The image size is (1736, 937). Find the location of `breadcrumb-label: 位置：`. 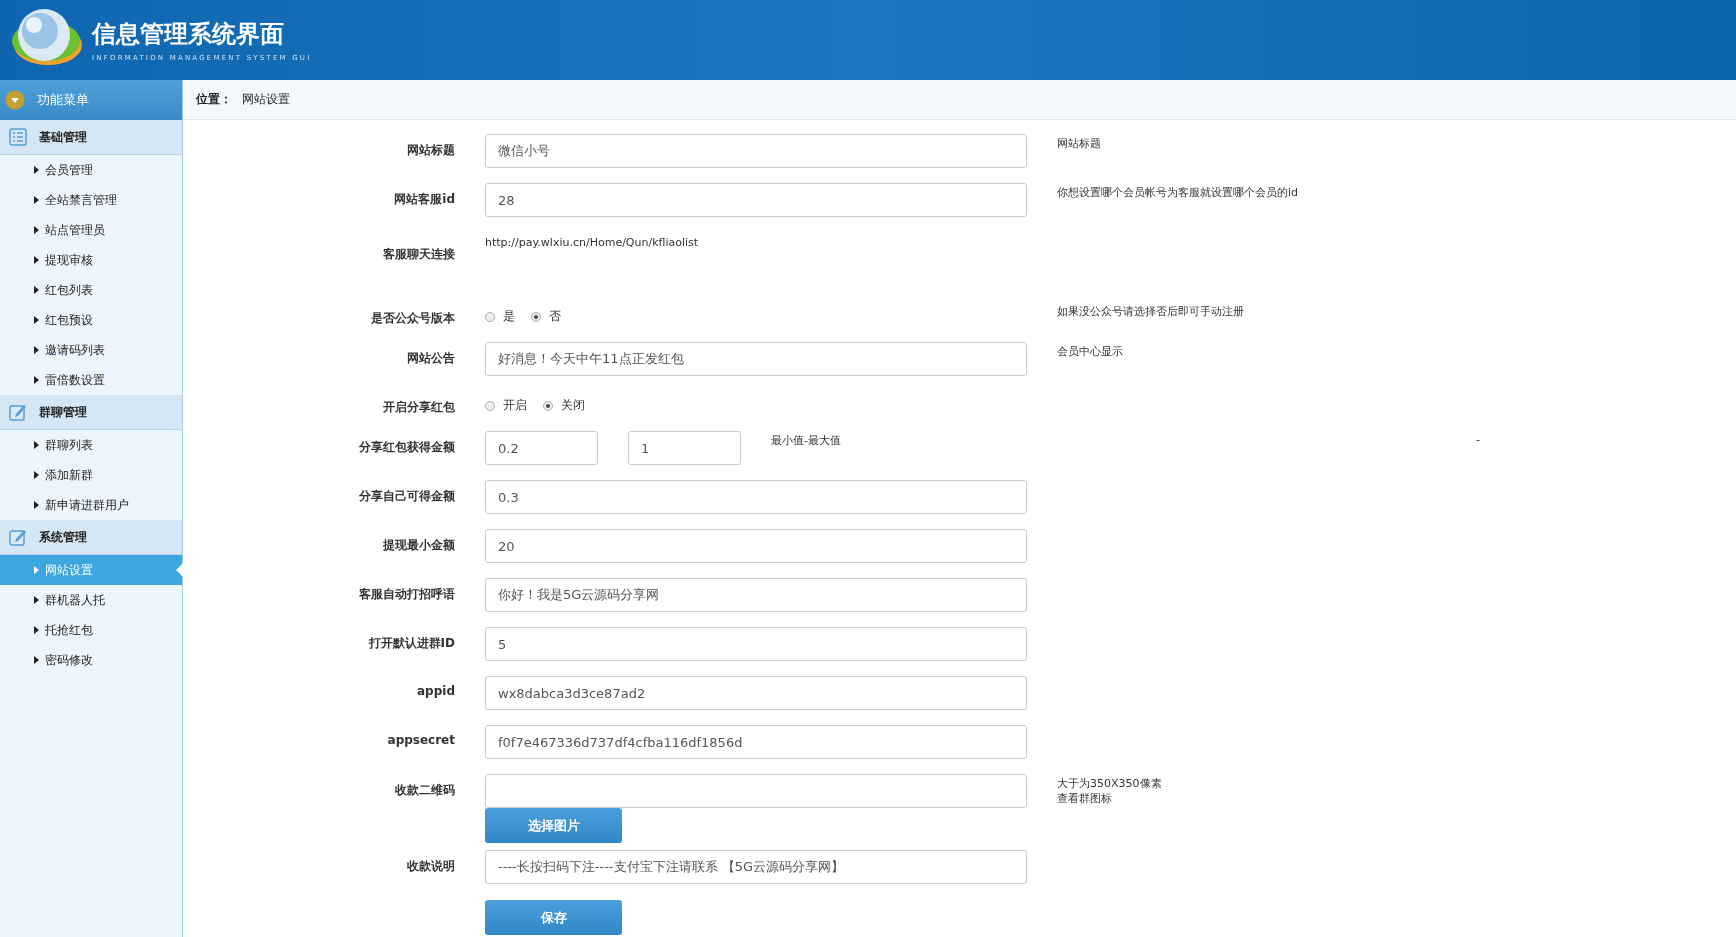

breadcrumb-label: 位置： is located at coordinates (214, 99).